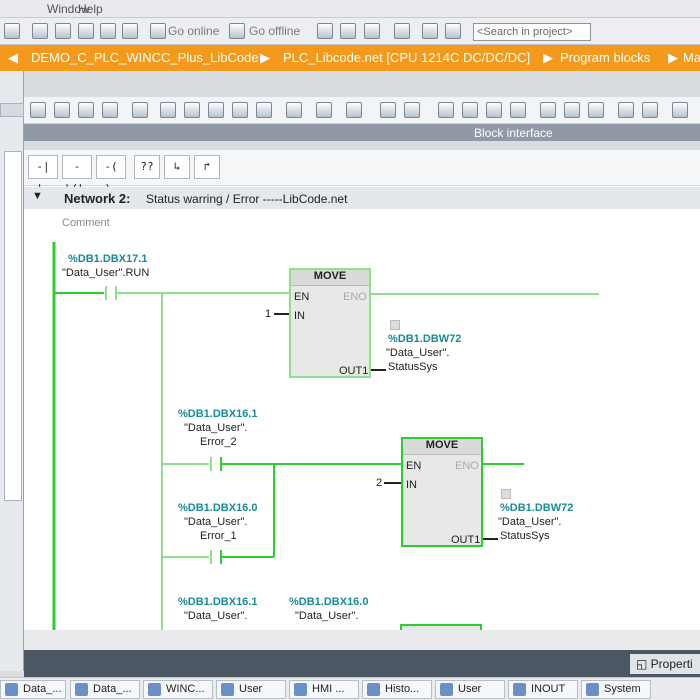  What do you see at coordinates (626, 110) in the screenshot?
I see `breakpoint-icon` at bounding box center [626, 110].